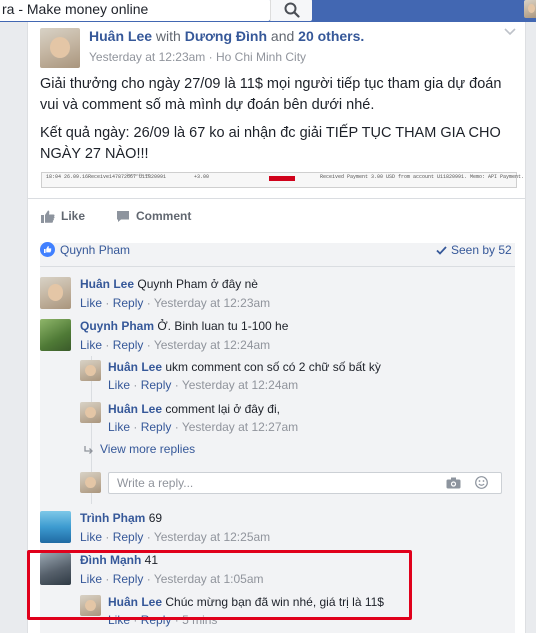  Describe the element at coordinates (155, 518) in the screenshot. I see `comment-body: 69` at that location.